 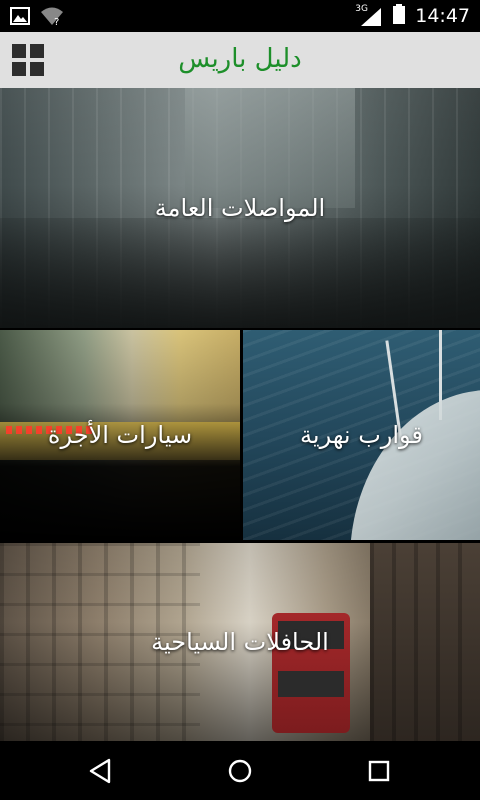 What do you see at coordinates (240, 16) in the screenshot?
I see `status-bar: ? 3G 14:47` at bounding box center [240, 16].